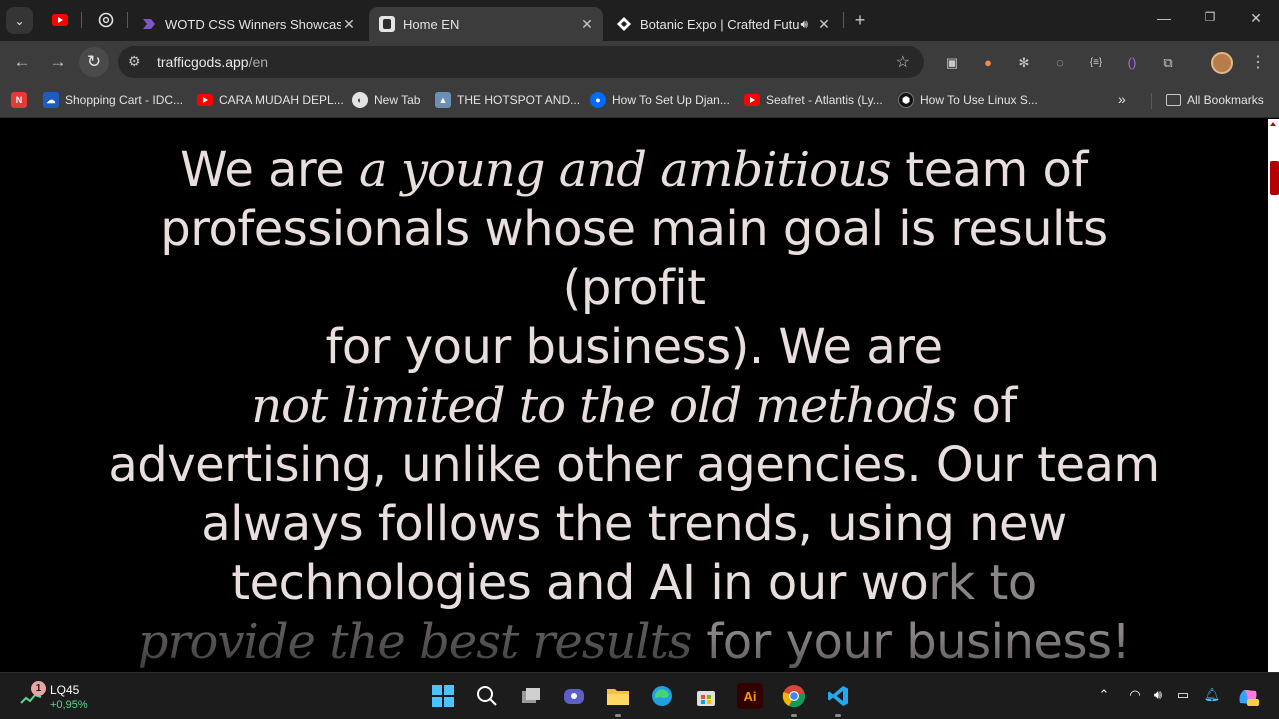 The width and height of the screenshot is (1279, 719). I want to click on show-hidden-icons-icon: ⌃, so click(1104, 695).